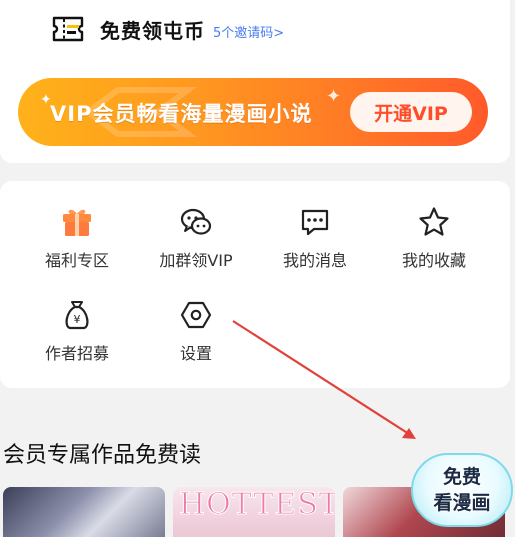  I want to click on free-coins-row: 免费领屯币 5个邀请码>, so click(168, 29).